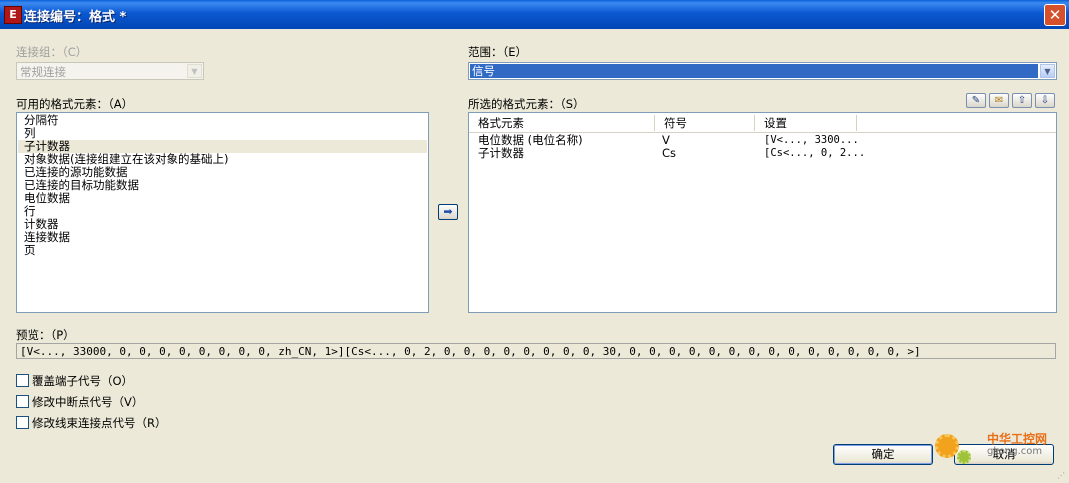 This screenshot has width=1069, height=483. What do you see at coordinates (669, 153) in the screenshot?
I see `table-cell: Cs` at bounding box center [669, 153].